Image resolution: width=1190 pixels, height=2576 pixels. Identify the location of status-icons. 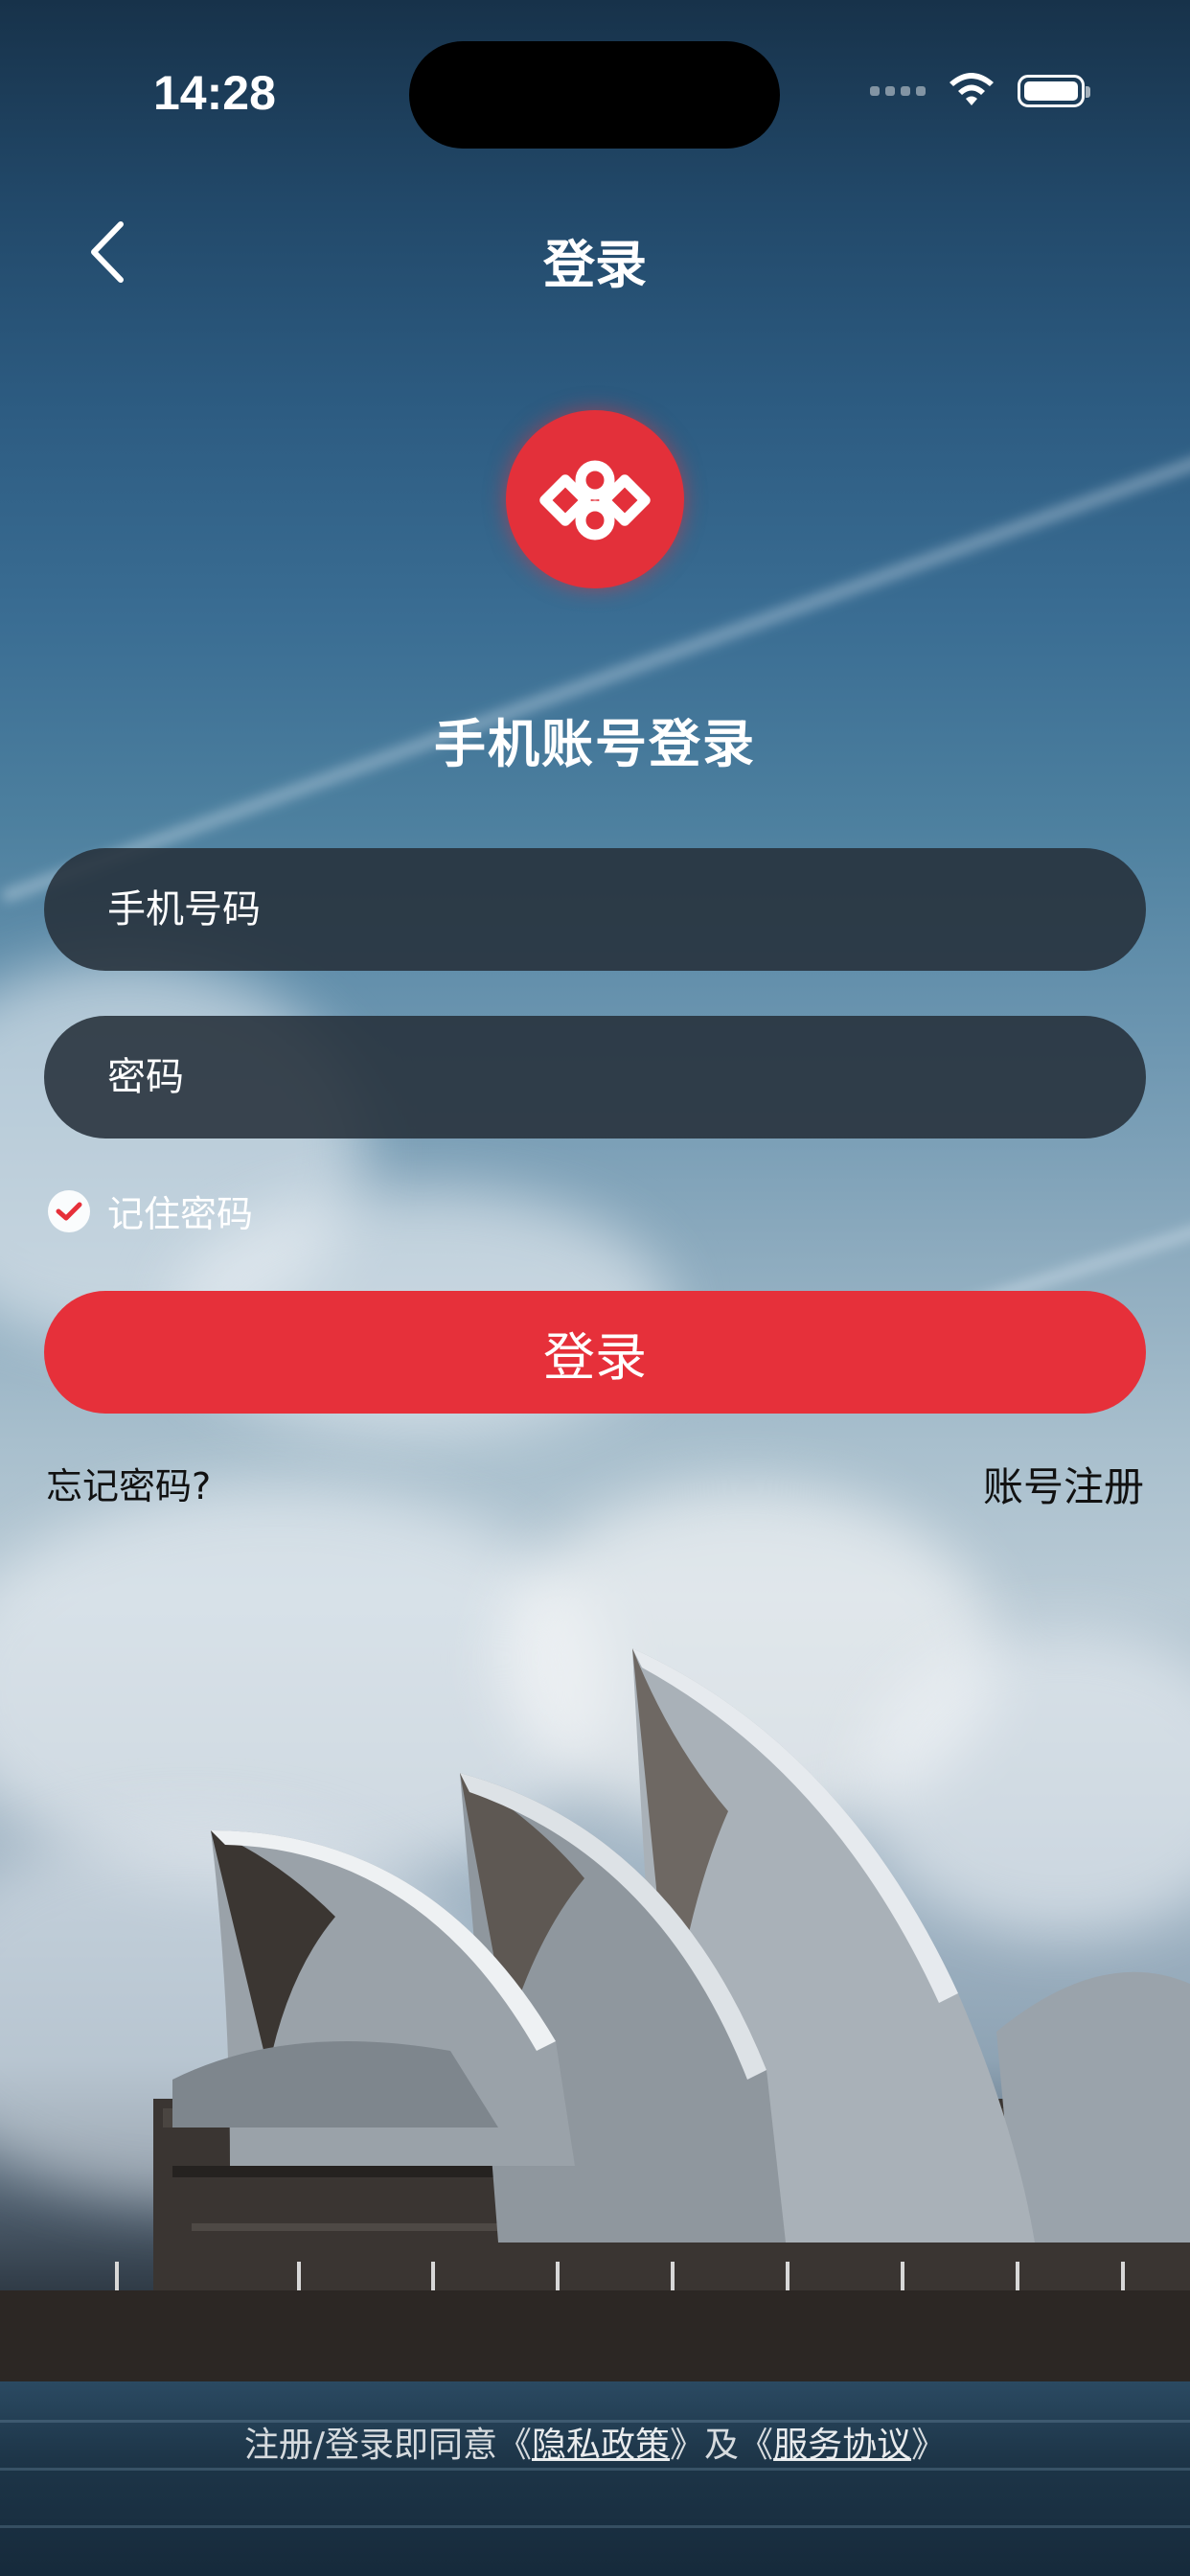
(980, 91).